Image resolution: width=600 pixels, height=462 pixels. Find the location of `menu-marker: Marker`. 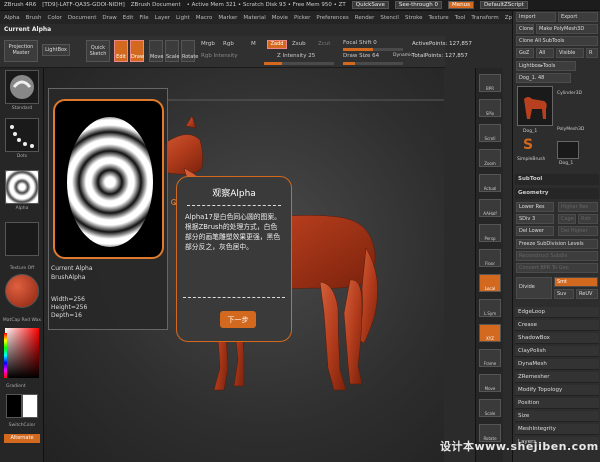

menu-marker: Marker is located at coordinates (227, 18).